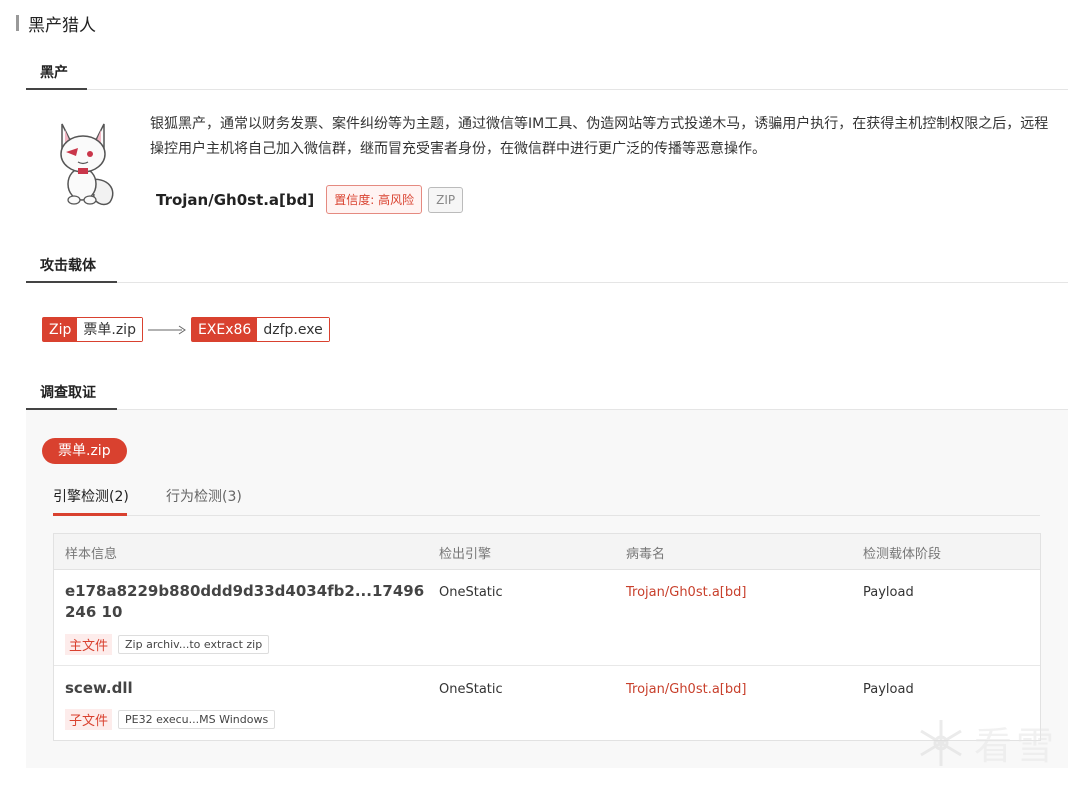  Describe the element at coordinates (194, 644) in the screenshot. I see `file-type-badge: Zip archiv...to extract zip` at that location.